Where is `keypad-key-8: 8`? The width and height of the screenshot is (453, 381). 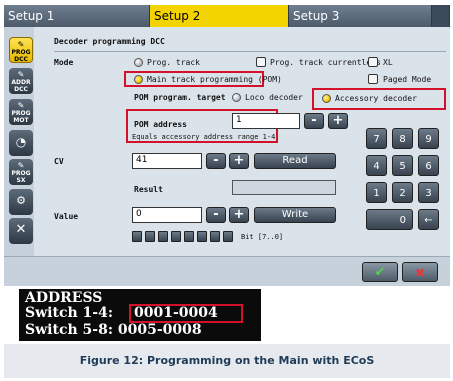 keypad-key-8: 8 is located at coordinates (402, 138).